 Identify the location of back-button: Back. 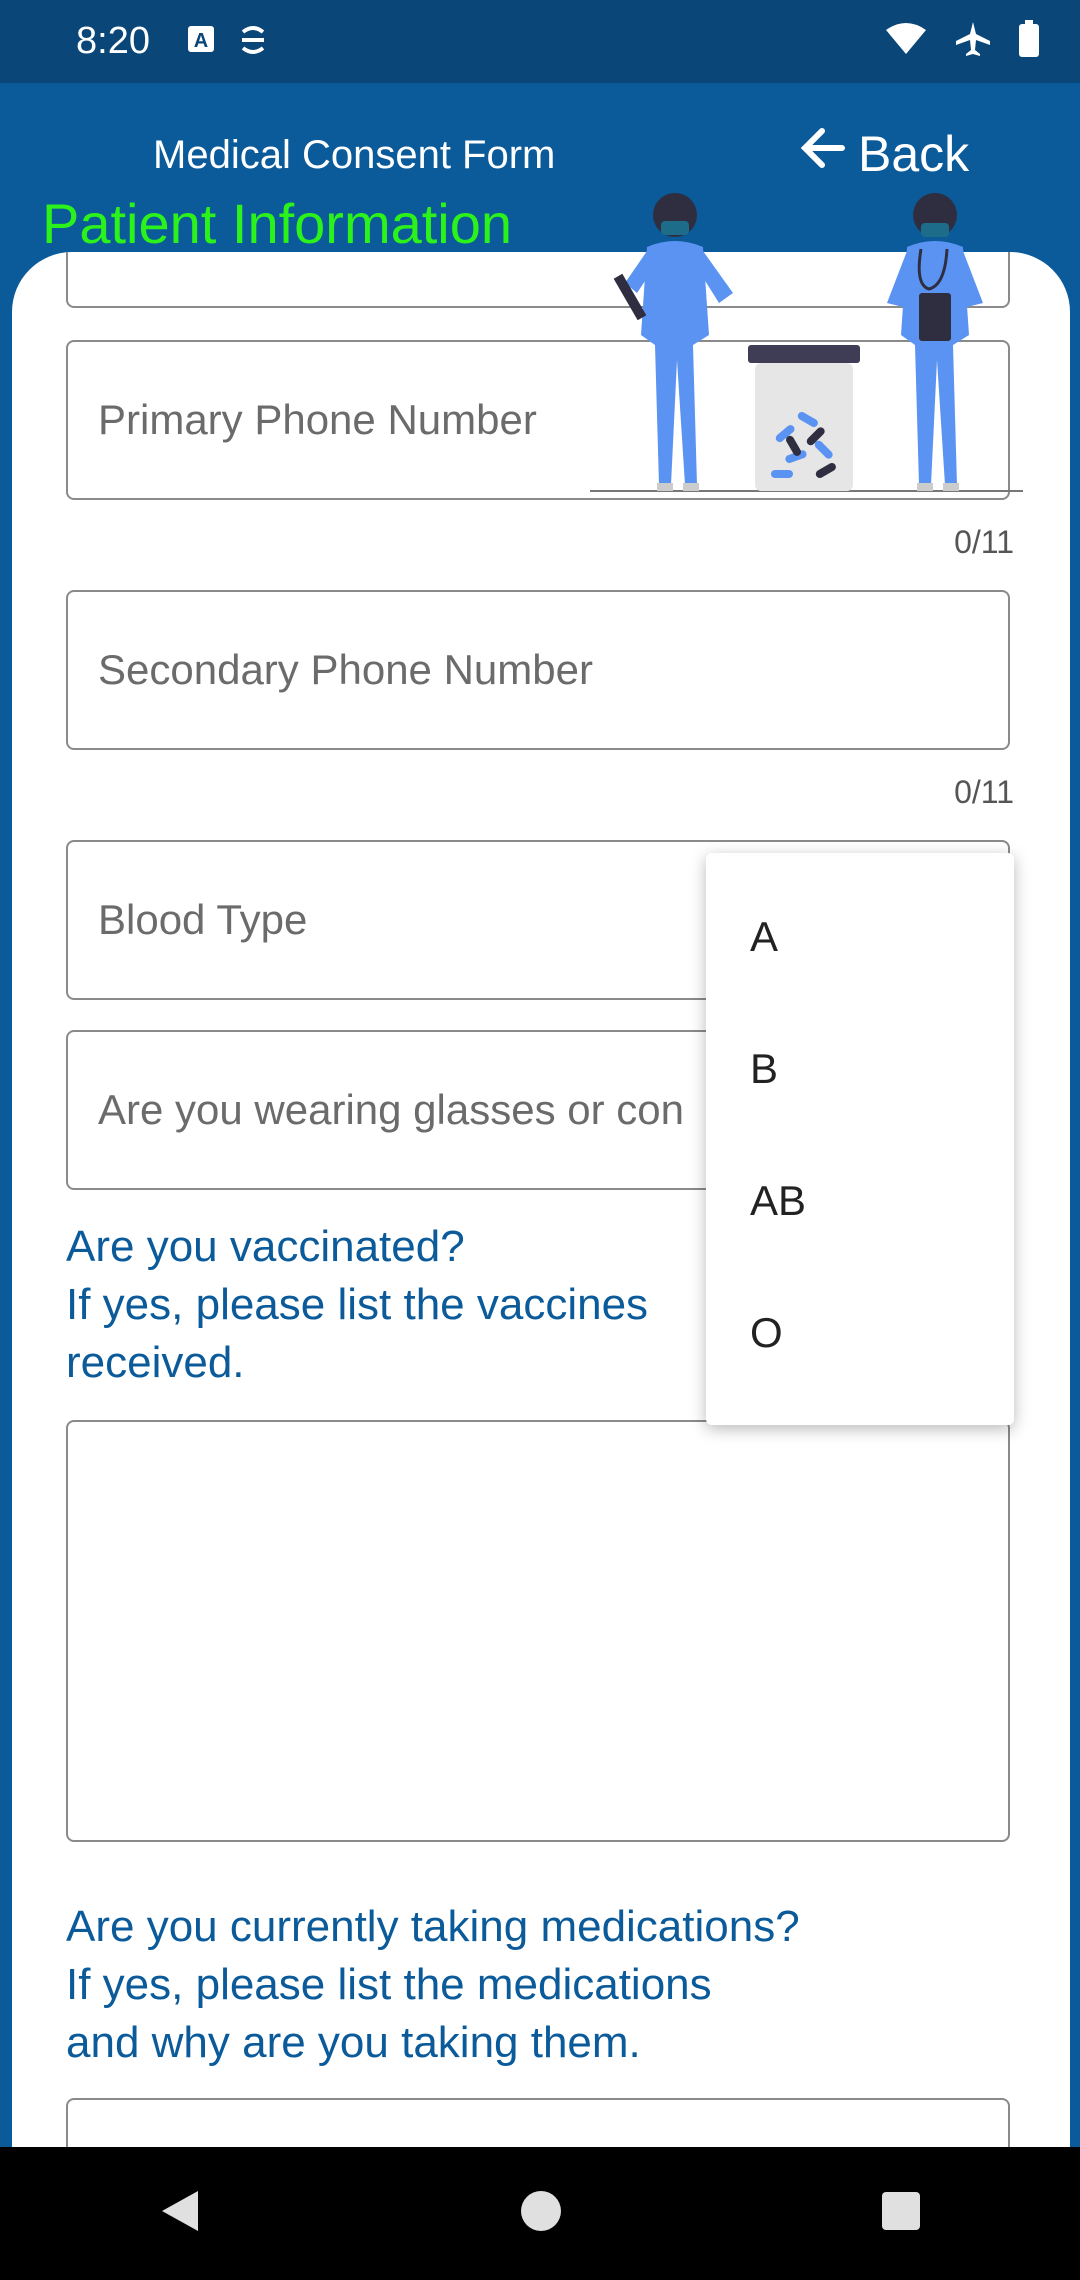
(884, 154).